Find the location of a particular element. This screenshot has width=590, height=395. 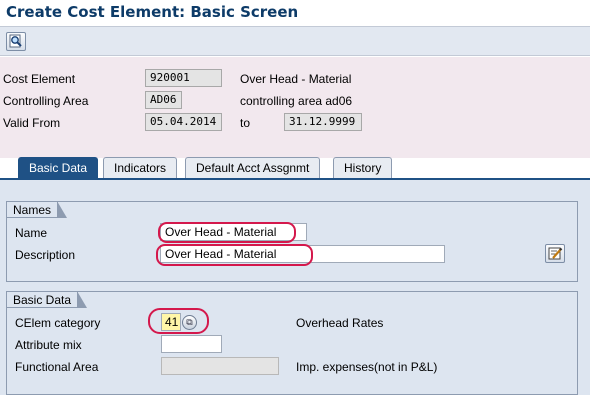

names-group-title: Names is located at coordinates (37, 209).